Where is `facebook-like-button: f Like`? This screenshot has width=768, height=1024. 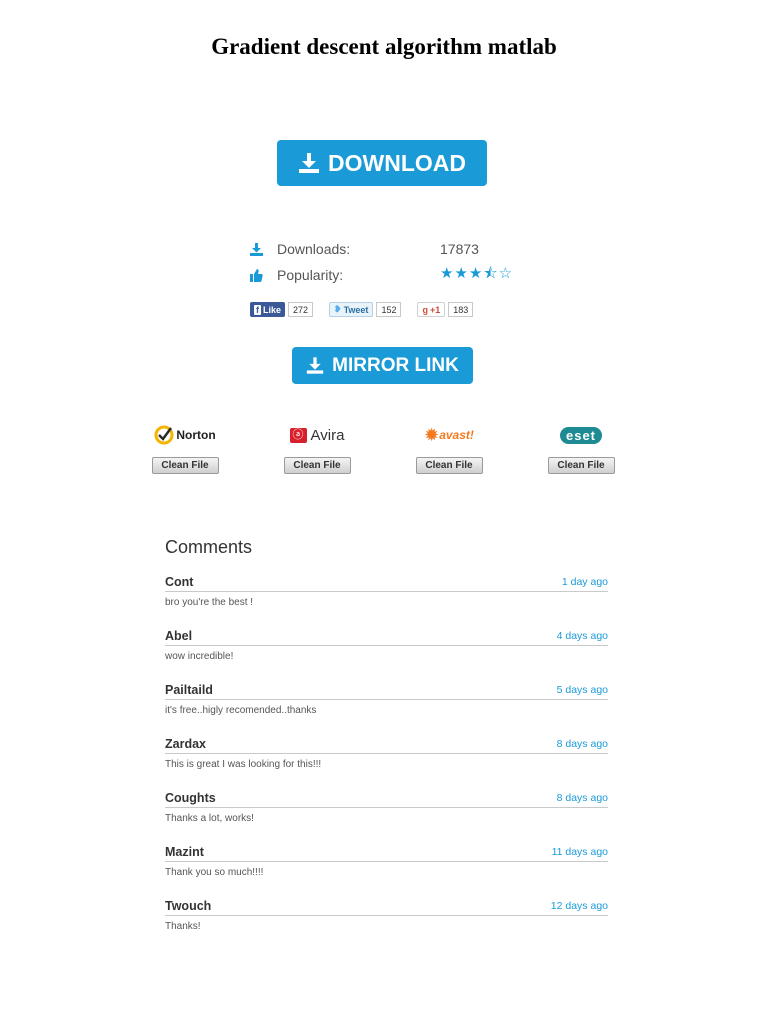 facebook-like-button: f Like is located at coordinates (268, 309).